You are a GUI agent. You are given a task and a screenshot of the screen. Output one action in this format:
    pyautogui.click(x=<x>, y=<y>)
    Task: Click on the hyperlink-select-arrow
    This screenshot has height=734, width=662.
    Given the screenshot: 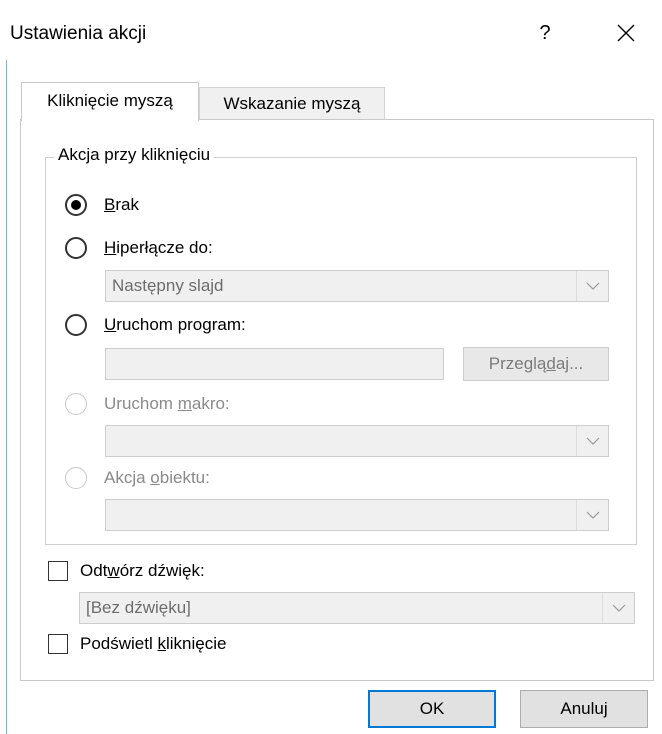 What is the action you would take?
    pyautogui.click(x=592, y=286)
    